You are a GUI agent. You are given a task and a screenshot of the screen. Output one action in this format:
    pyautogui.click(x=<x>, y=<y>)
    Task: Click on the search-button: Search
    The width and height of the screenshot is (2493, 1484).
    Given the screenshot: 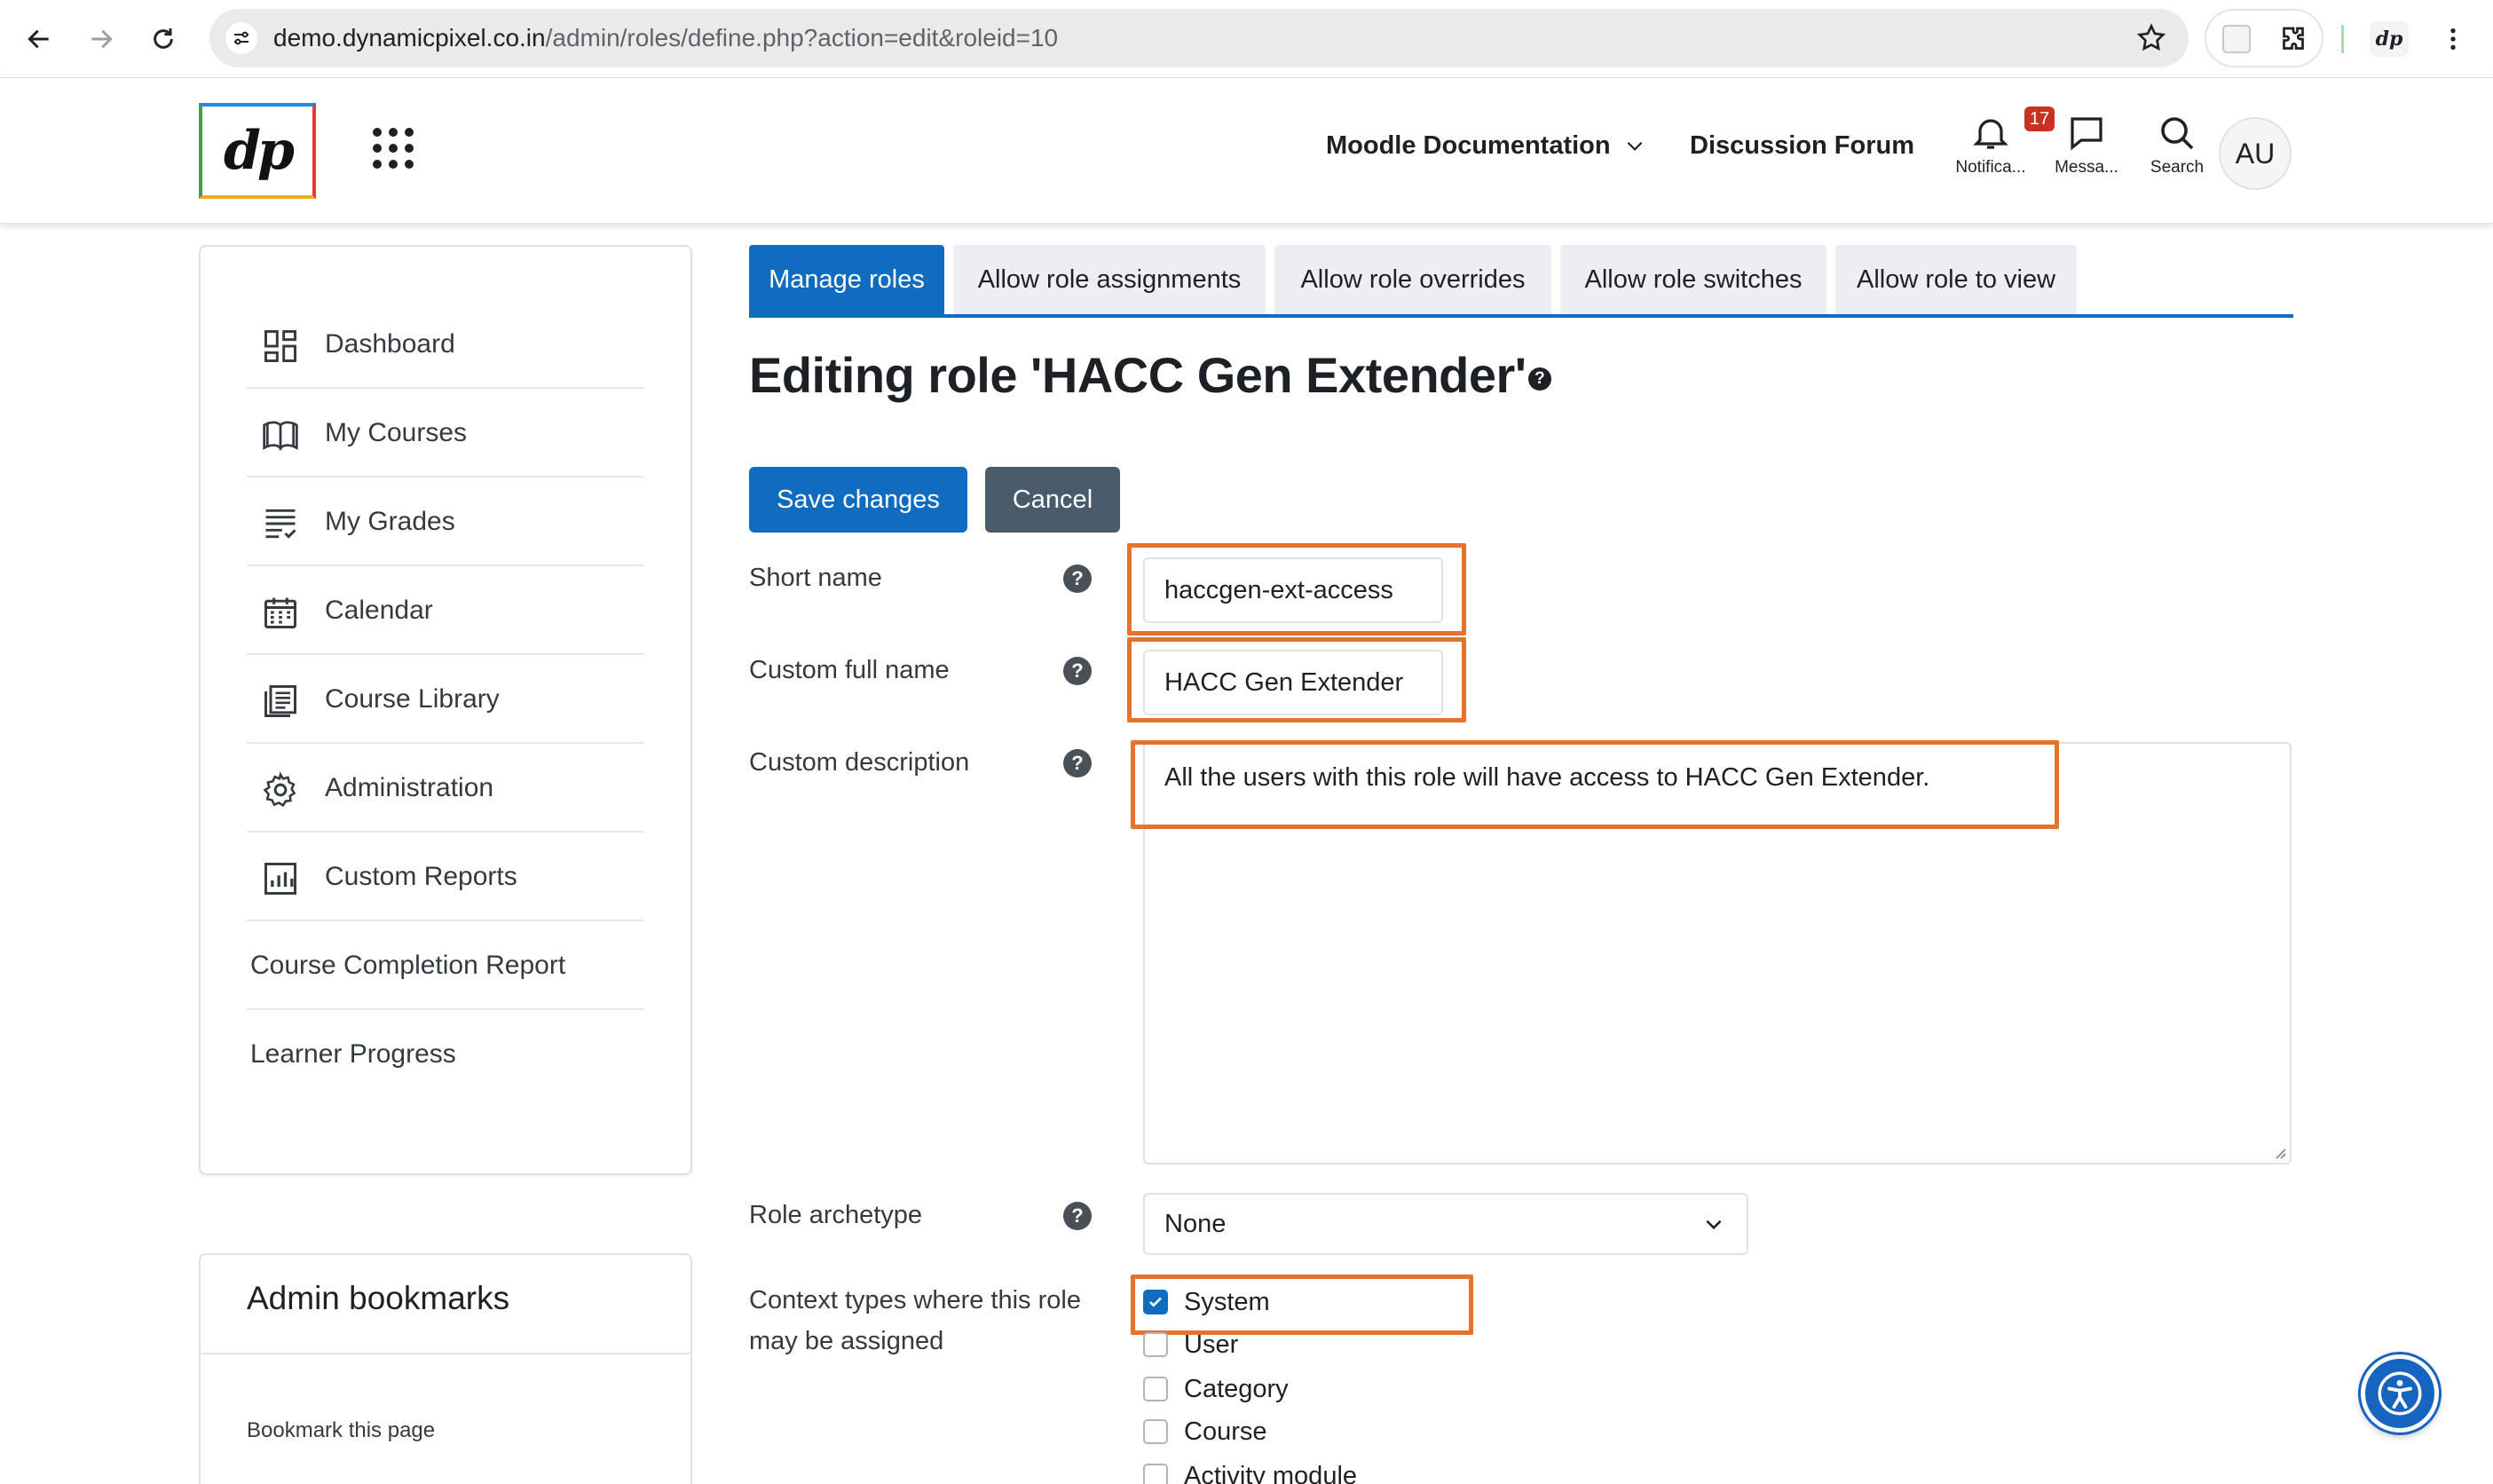 What is the action you would take?
    pyautogui.click(x=2177, y=145)
    